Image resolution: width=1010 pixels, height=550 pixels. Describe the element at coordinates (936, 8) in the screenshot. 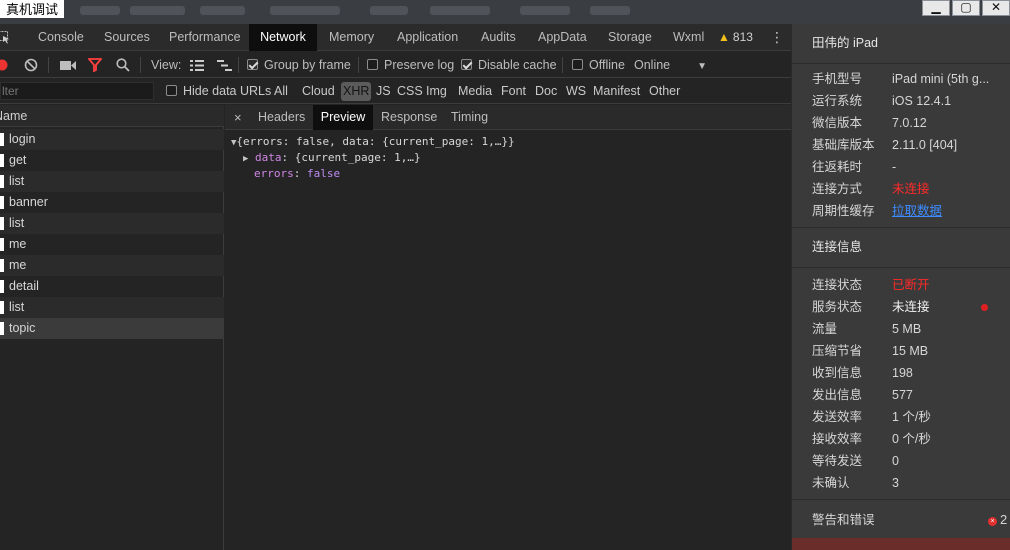

I see `minimize-button: ▁` at that location.